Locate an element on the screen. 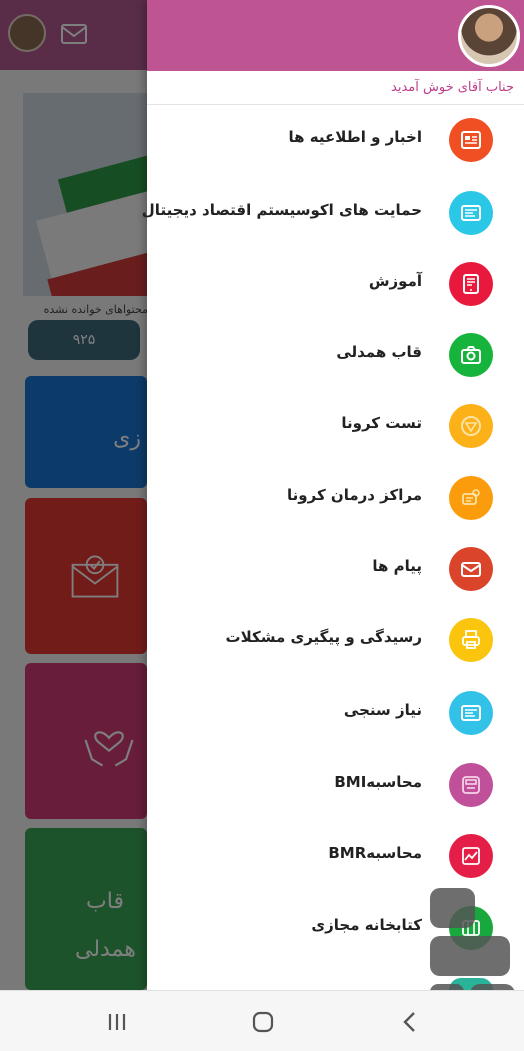 Image resolution: width=524 pixels, height=1051 pixels. menu-item-empathy-frame: قاب همدلی is located at coordinates (335, 355).